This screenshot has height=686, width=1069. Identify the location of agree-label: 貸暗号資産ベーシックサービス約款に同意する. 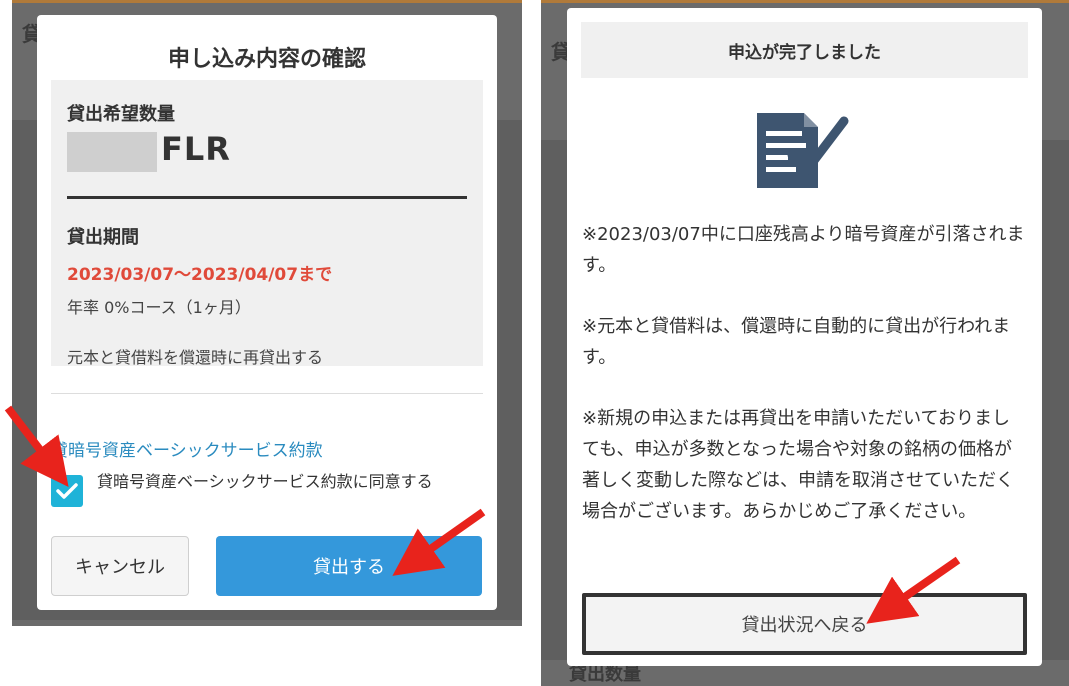
(265, 481).